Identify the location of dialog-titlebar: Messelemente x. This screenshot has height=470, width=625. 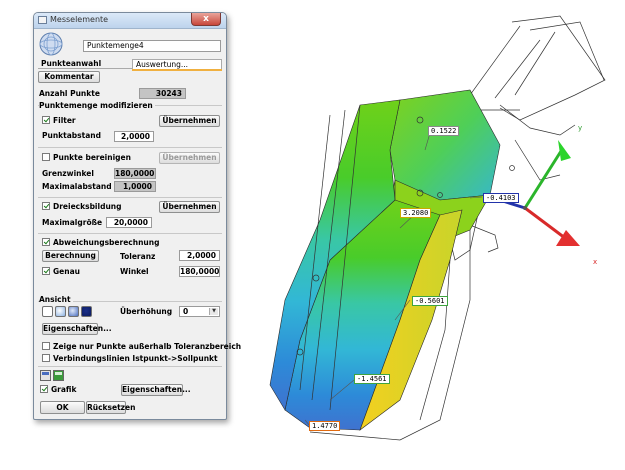
(130, 21).